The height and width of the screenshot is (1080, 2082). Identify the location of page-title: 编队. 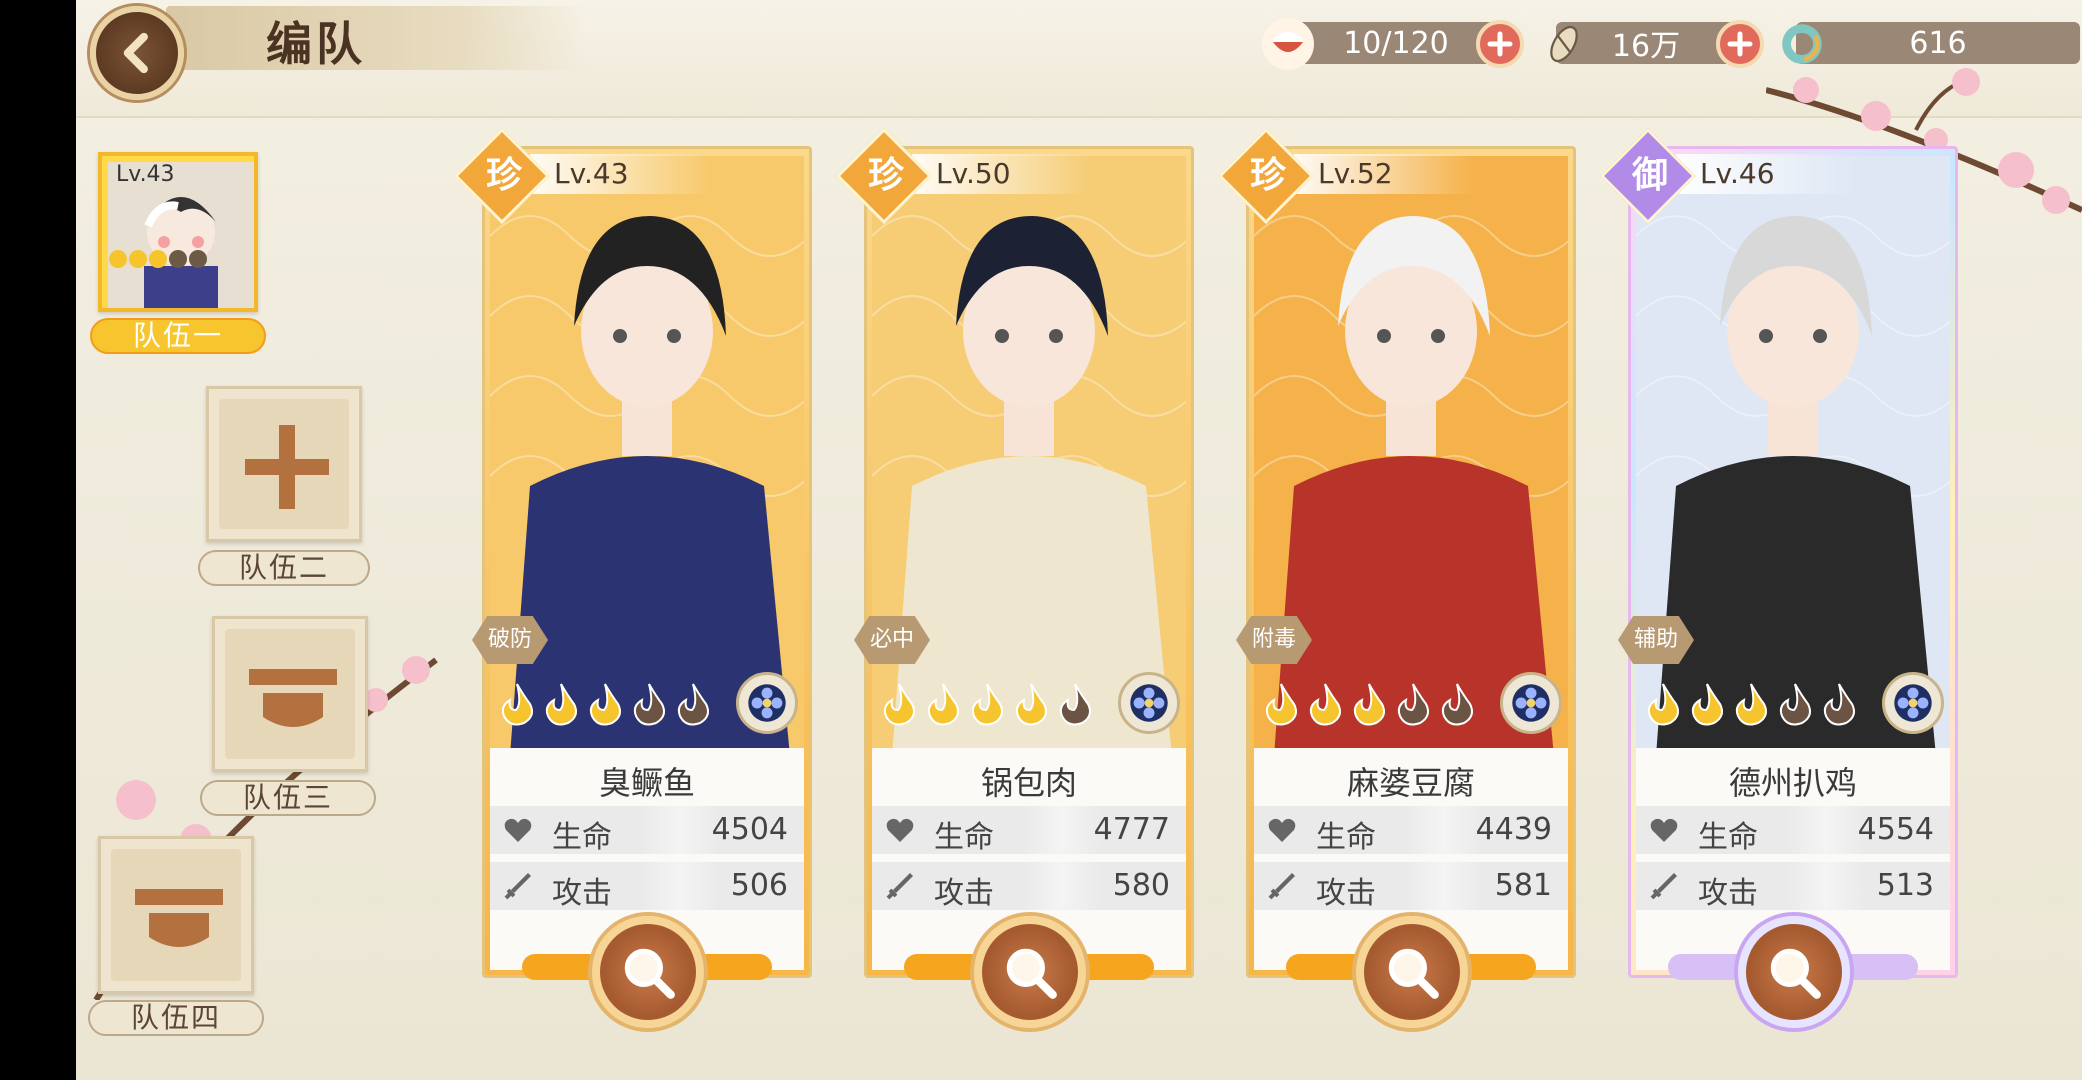
(316, 44).